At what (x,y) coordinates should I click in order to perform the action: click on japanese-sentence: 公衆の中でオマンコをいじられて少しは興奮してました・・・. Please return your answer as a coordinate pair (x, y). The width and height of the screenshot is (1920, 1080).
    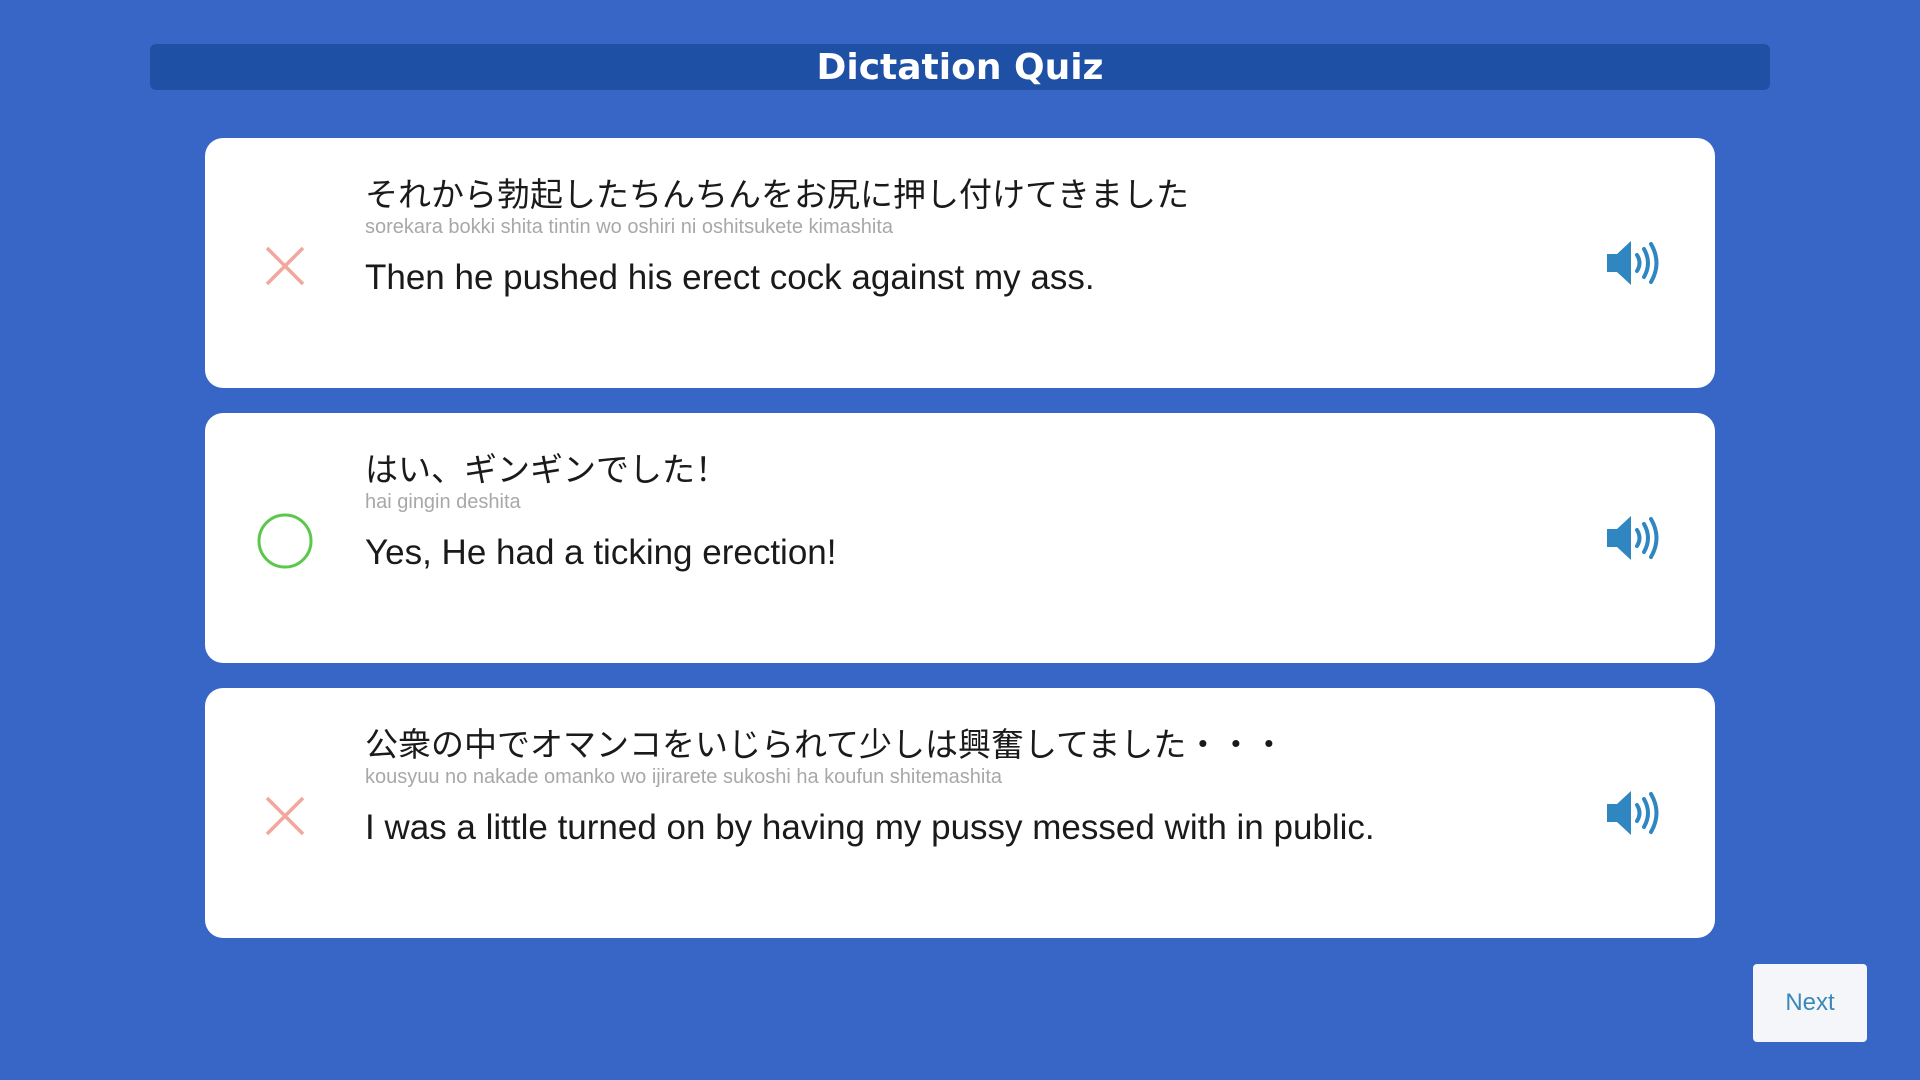
    Looking at the image, I should click on (825, 744).